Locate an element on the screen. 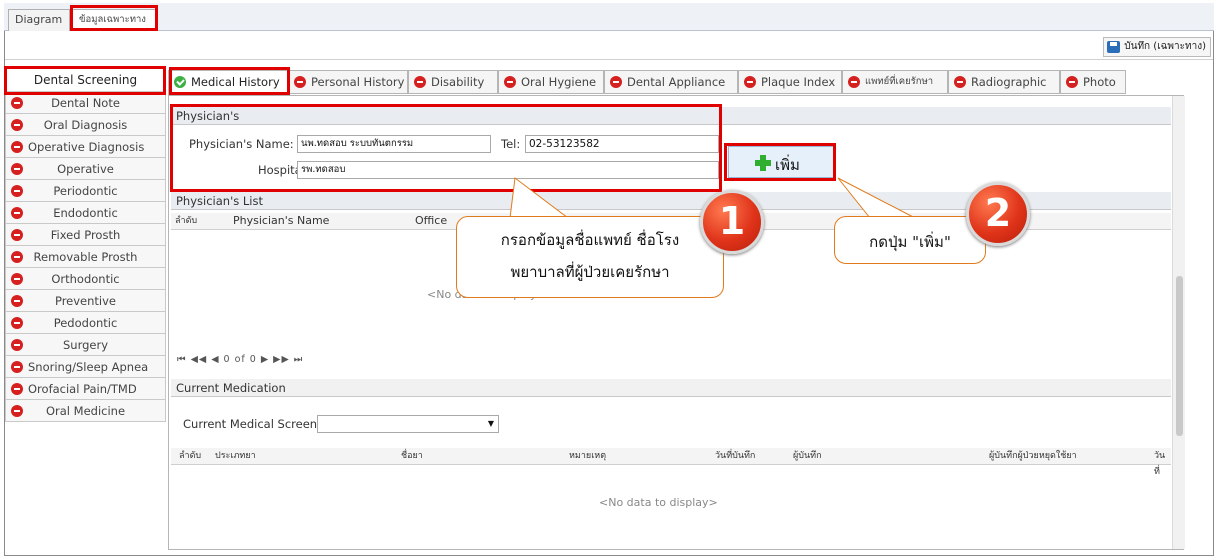 This screenshot has width=1218, height=559. tab-label: Dental Appliance is located at coordinates (676, 82).